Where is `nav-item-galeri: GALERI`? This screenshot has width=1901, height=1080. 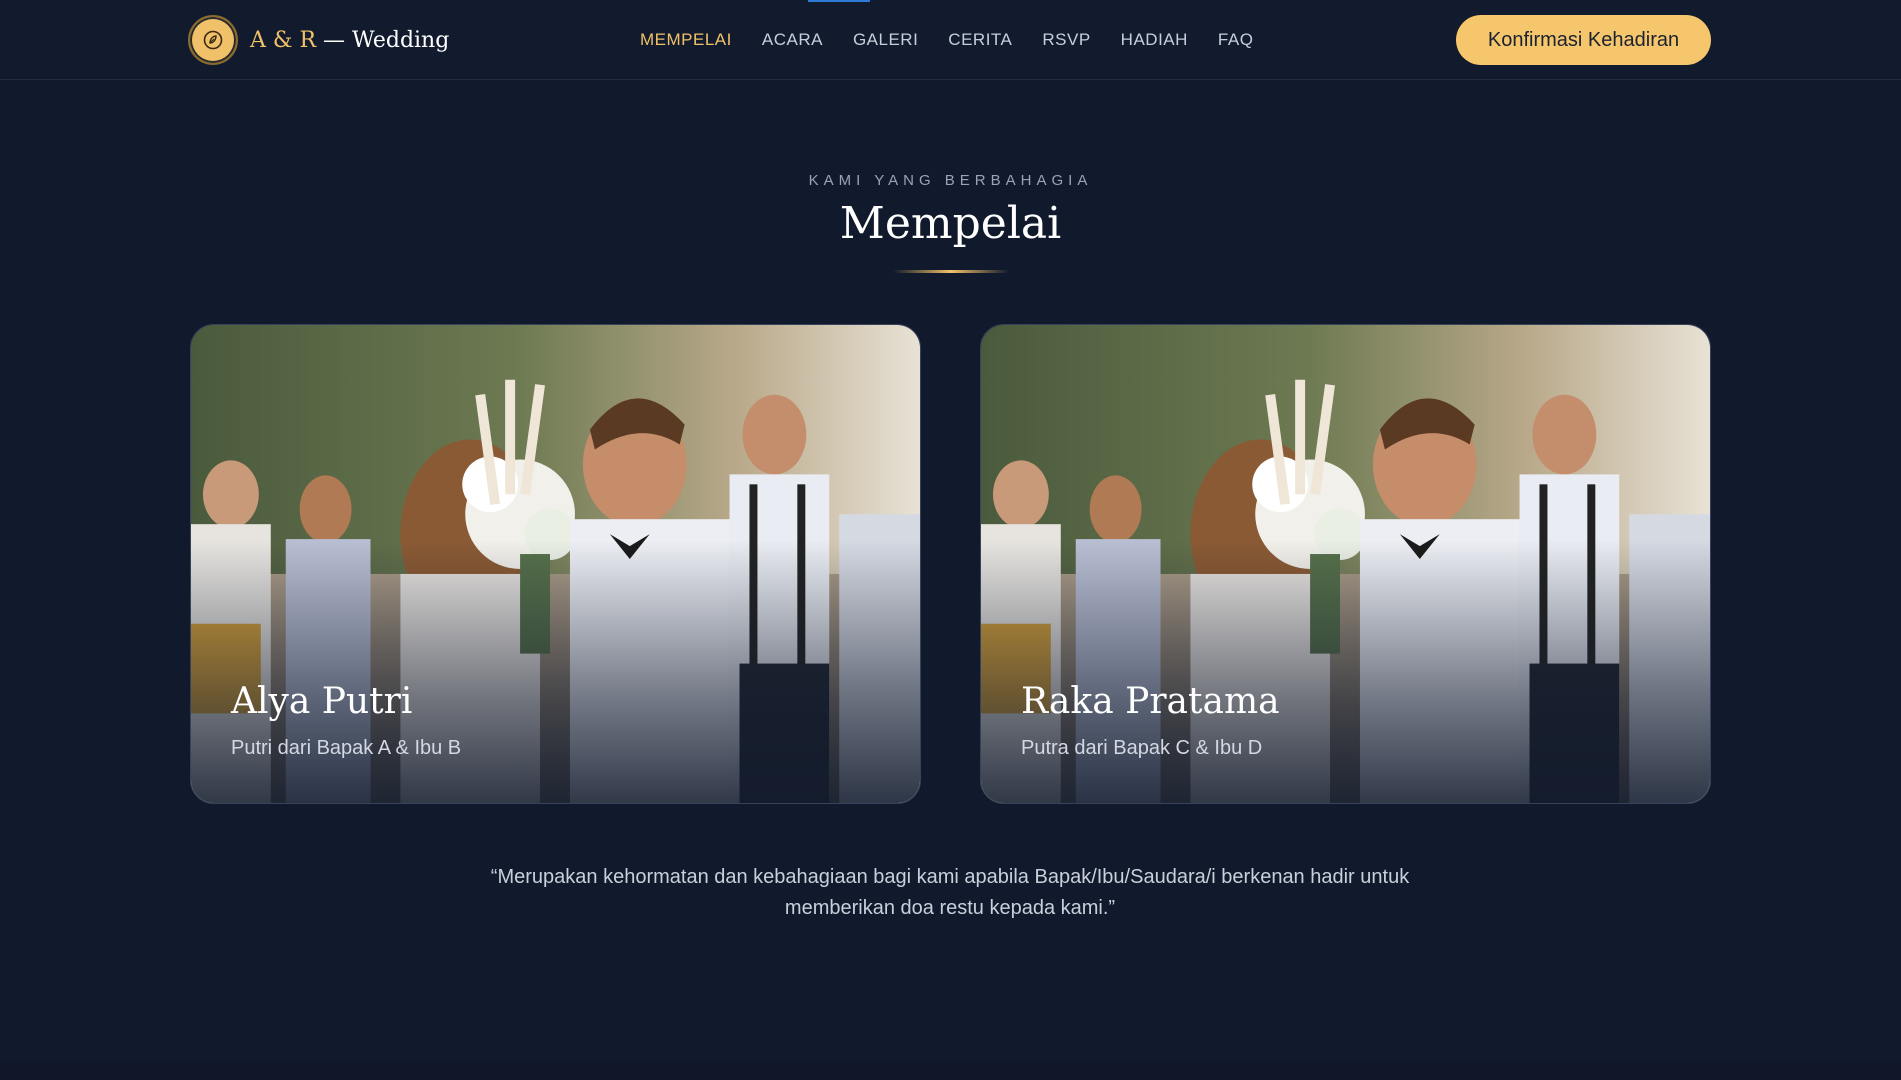 nav-item-galeri: GALERI is located at coordinates (885, 40).